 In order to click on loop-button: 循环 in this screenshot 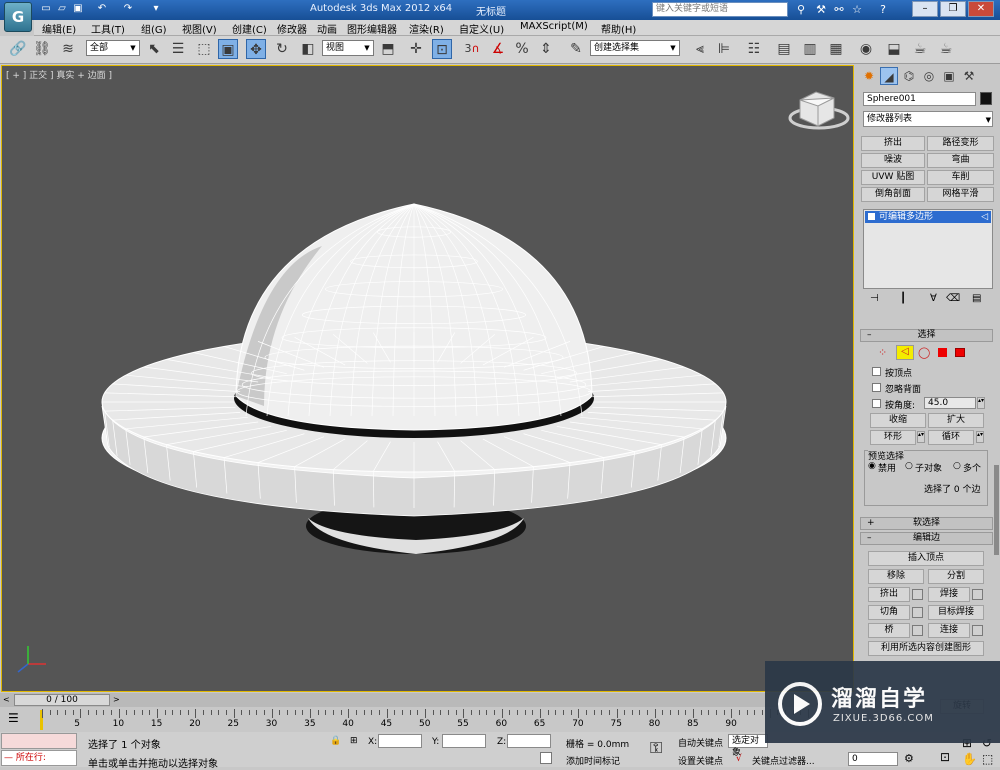, I will do `click(951, 437)`.